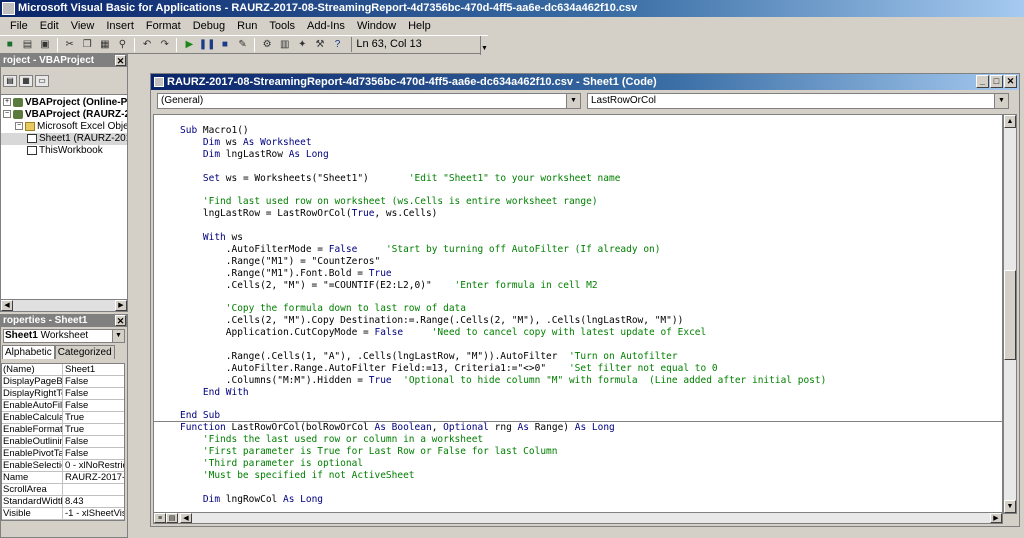 The width and height of the screenshot is (1024, 538). What do you see at coordinates (123, 44) in the screenshot?
I see `find-icon: ⚲` at bounding box center [123, 44].